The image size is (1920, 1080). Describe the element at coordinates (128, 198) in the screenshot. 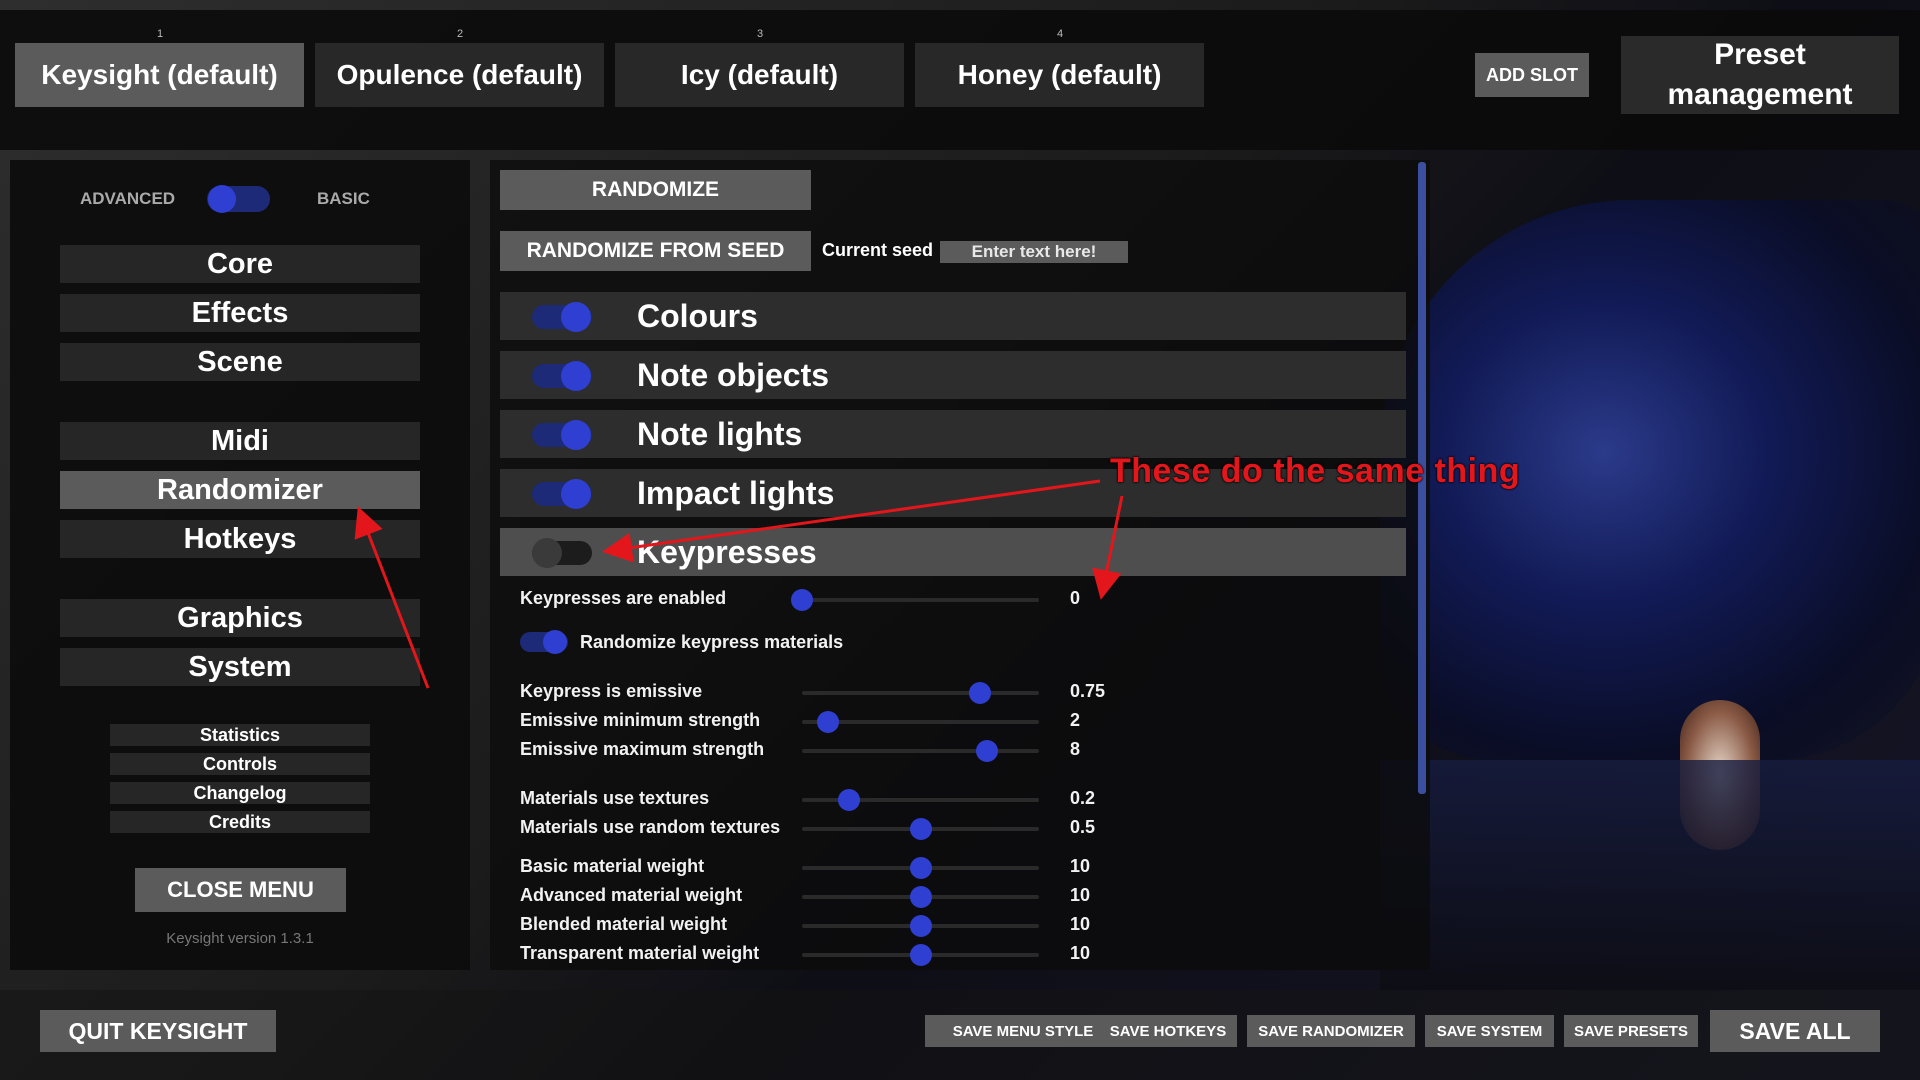

I see `advanced-mode-label: ADVANCED` at that location.